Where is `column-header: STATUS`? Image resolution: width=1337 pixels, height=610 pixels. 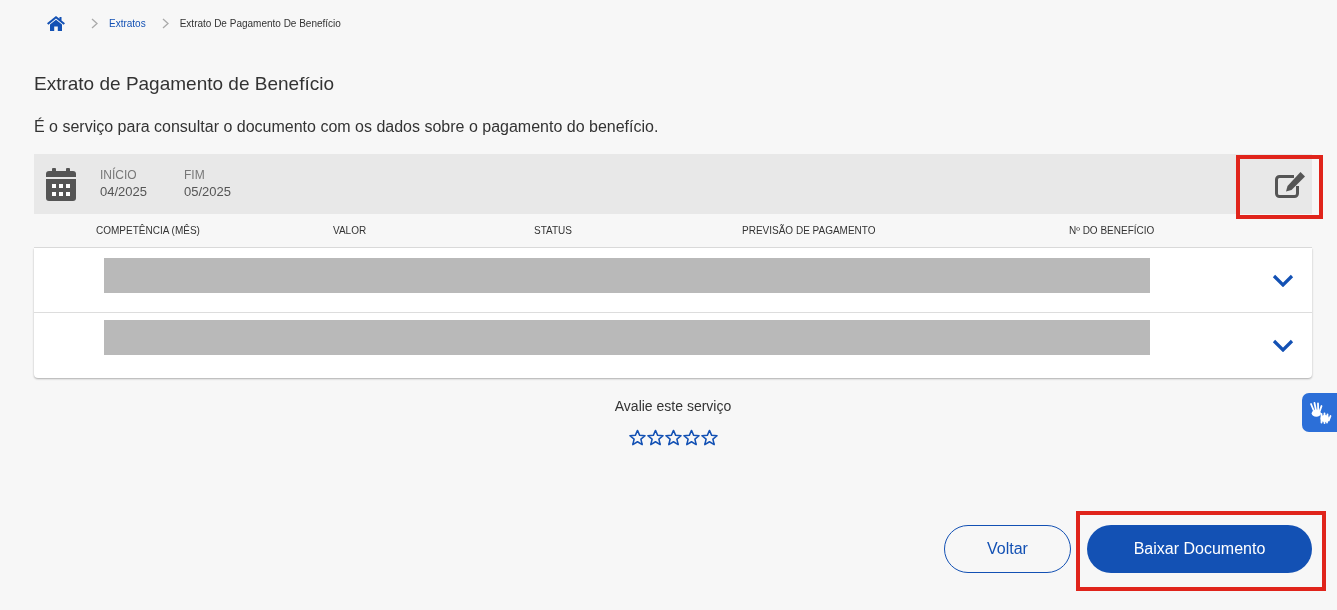
column-header: STATUS is located at coordinates (553, 230).